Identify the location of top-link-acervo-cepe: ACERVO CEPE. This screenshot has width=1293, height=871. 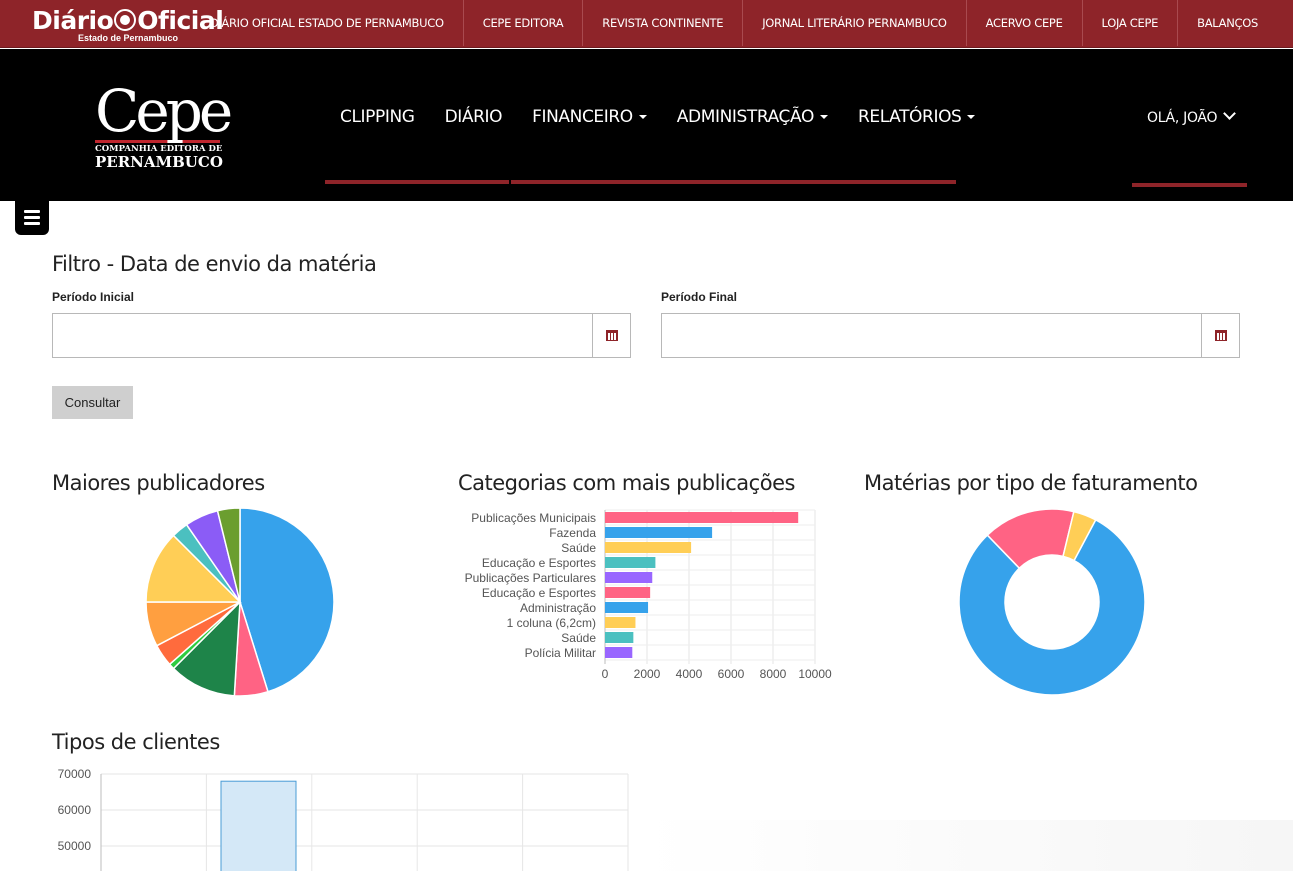
(1023, 23).